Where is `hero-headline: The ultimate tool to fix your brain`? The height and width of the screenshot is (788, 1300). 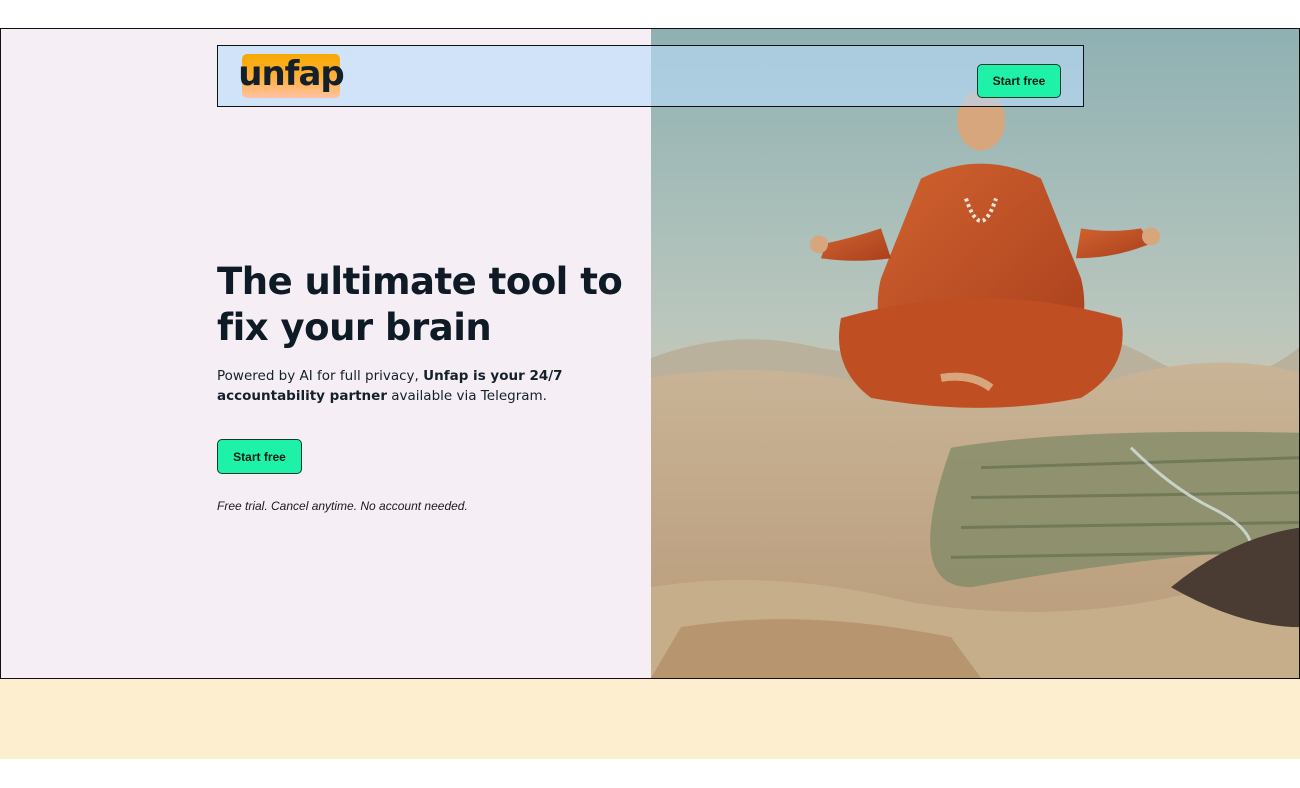
hero-headline: The ultimate tool to fix your brain is located at coordinates (420, 304).